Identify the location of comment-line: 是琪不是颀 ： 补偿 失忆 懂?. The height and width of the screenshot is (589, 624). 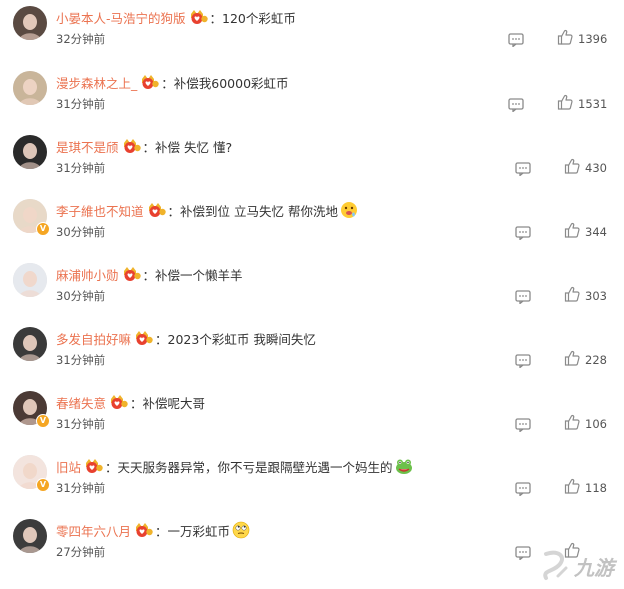
(144, 146).